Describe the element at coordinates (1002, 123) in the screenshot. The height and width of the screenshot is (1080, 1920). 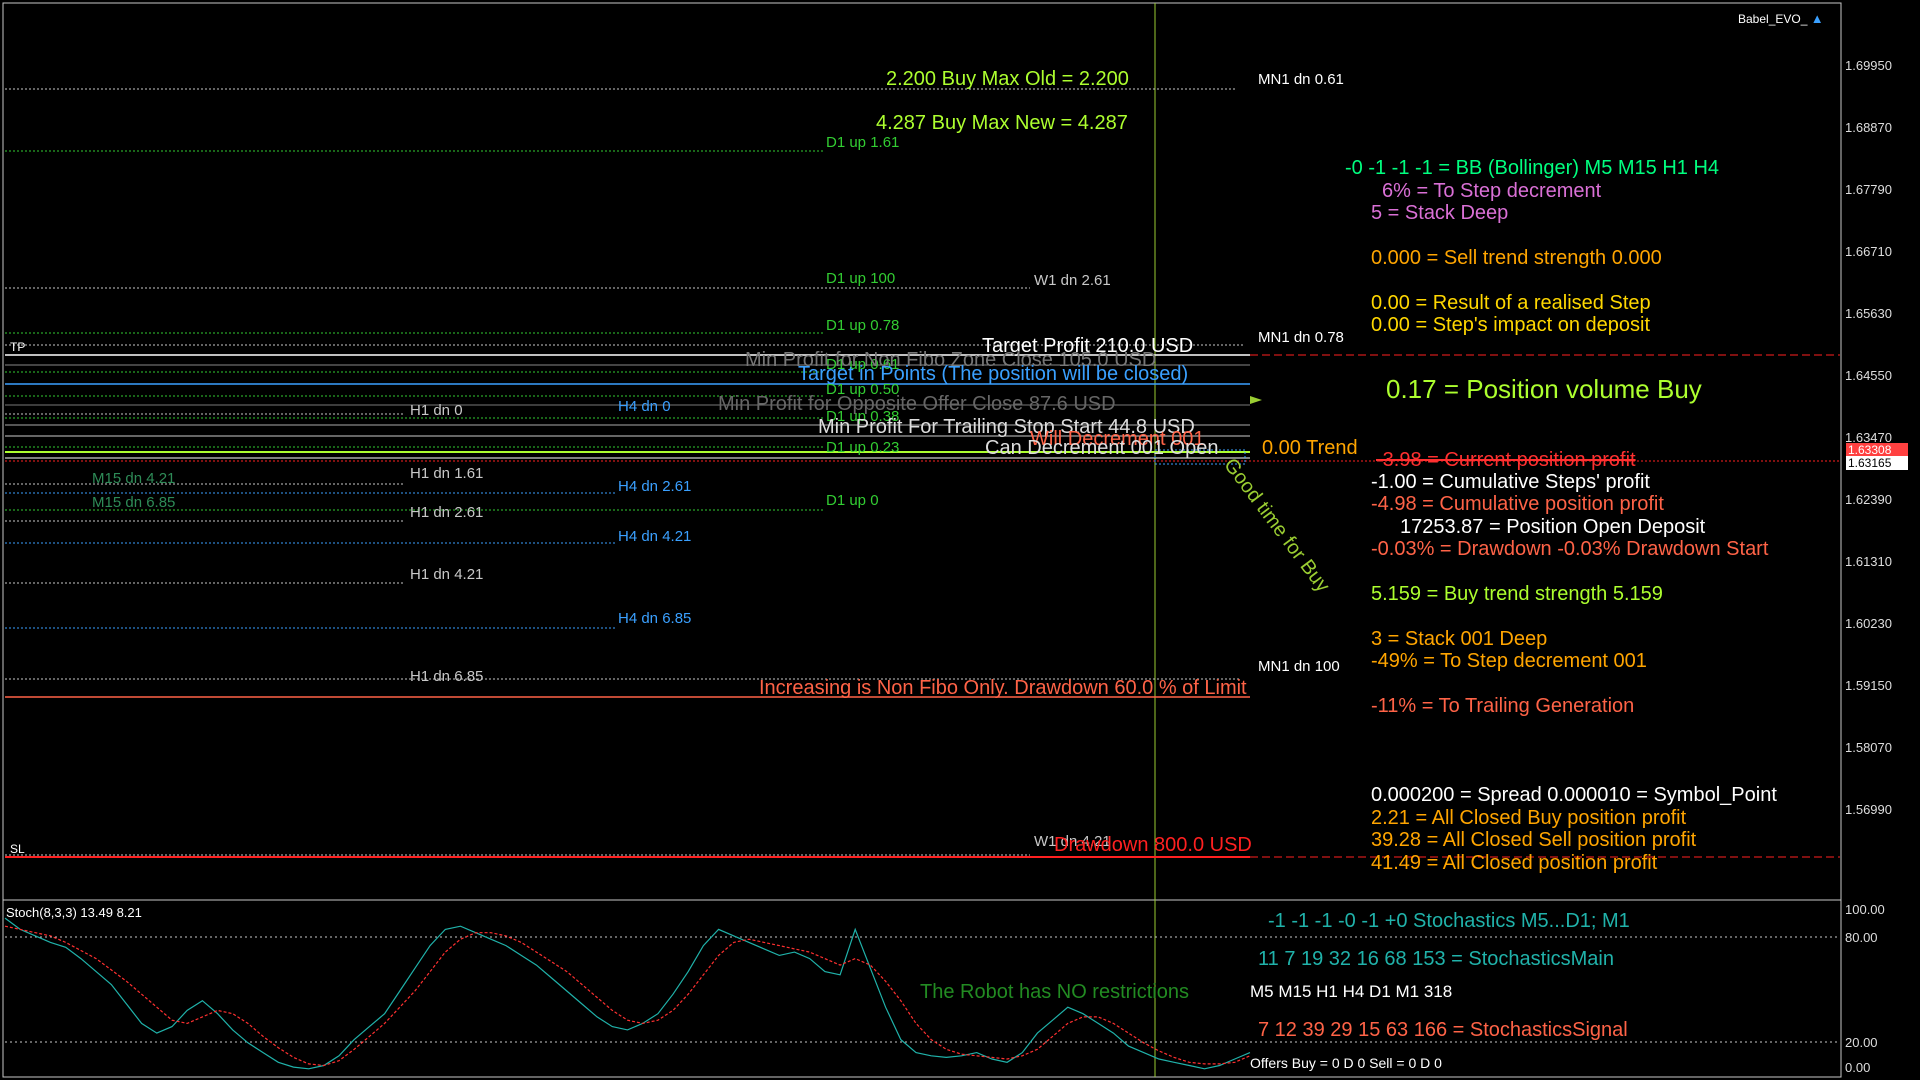
I see `buy-max-new: 4.287 Buy Max New = 4.287` at that location.